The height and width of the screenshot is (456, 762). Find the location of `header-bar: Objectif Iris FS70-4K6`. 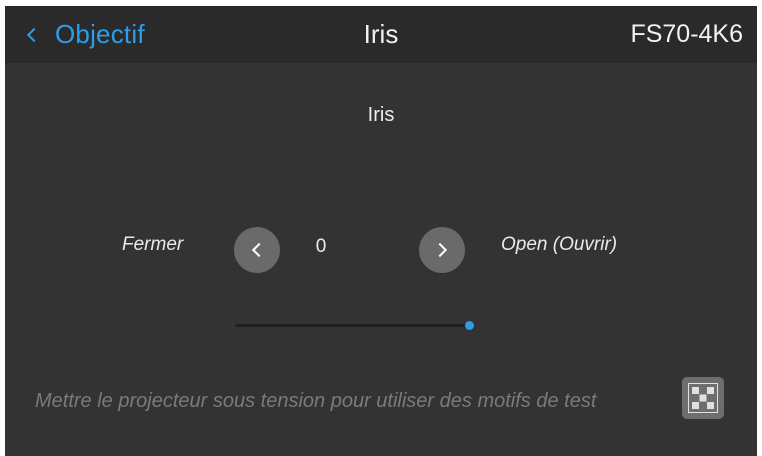

header-bar: Objectif Iris FS70-4K6 is located at coordinates (381, 34).